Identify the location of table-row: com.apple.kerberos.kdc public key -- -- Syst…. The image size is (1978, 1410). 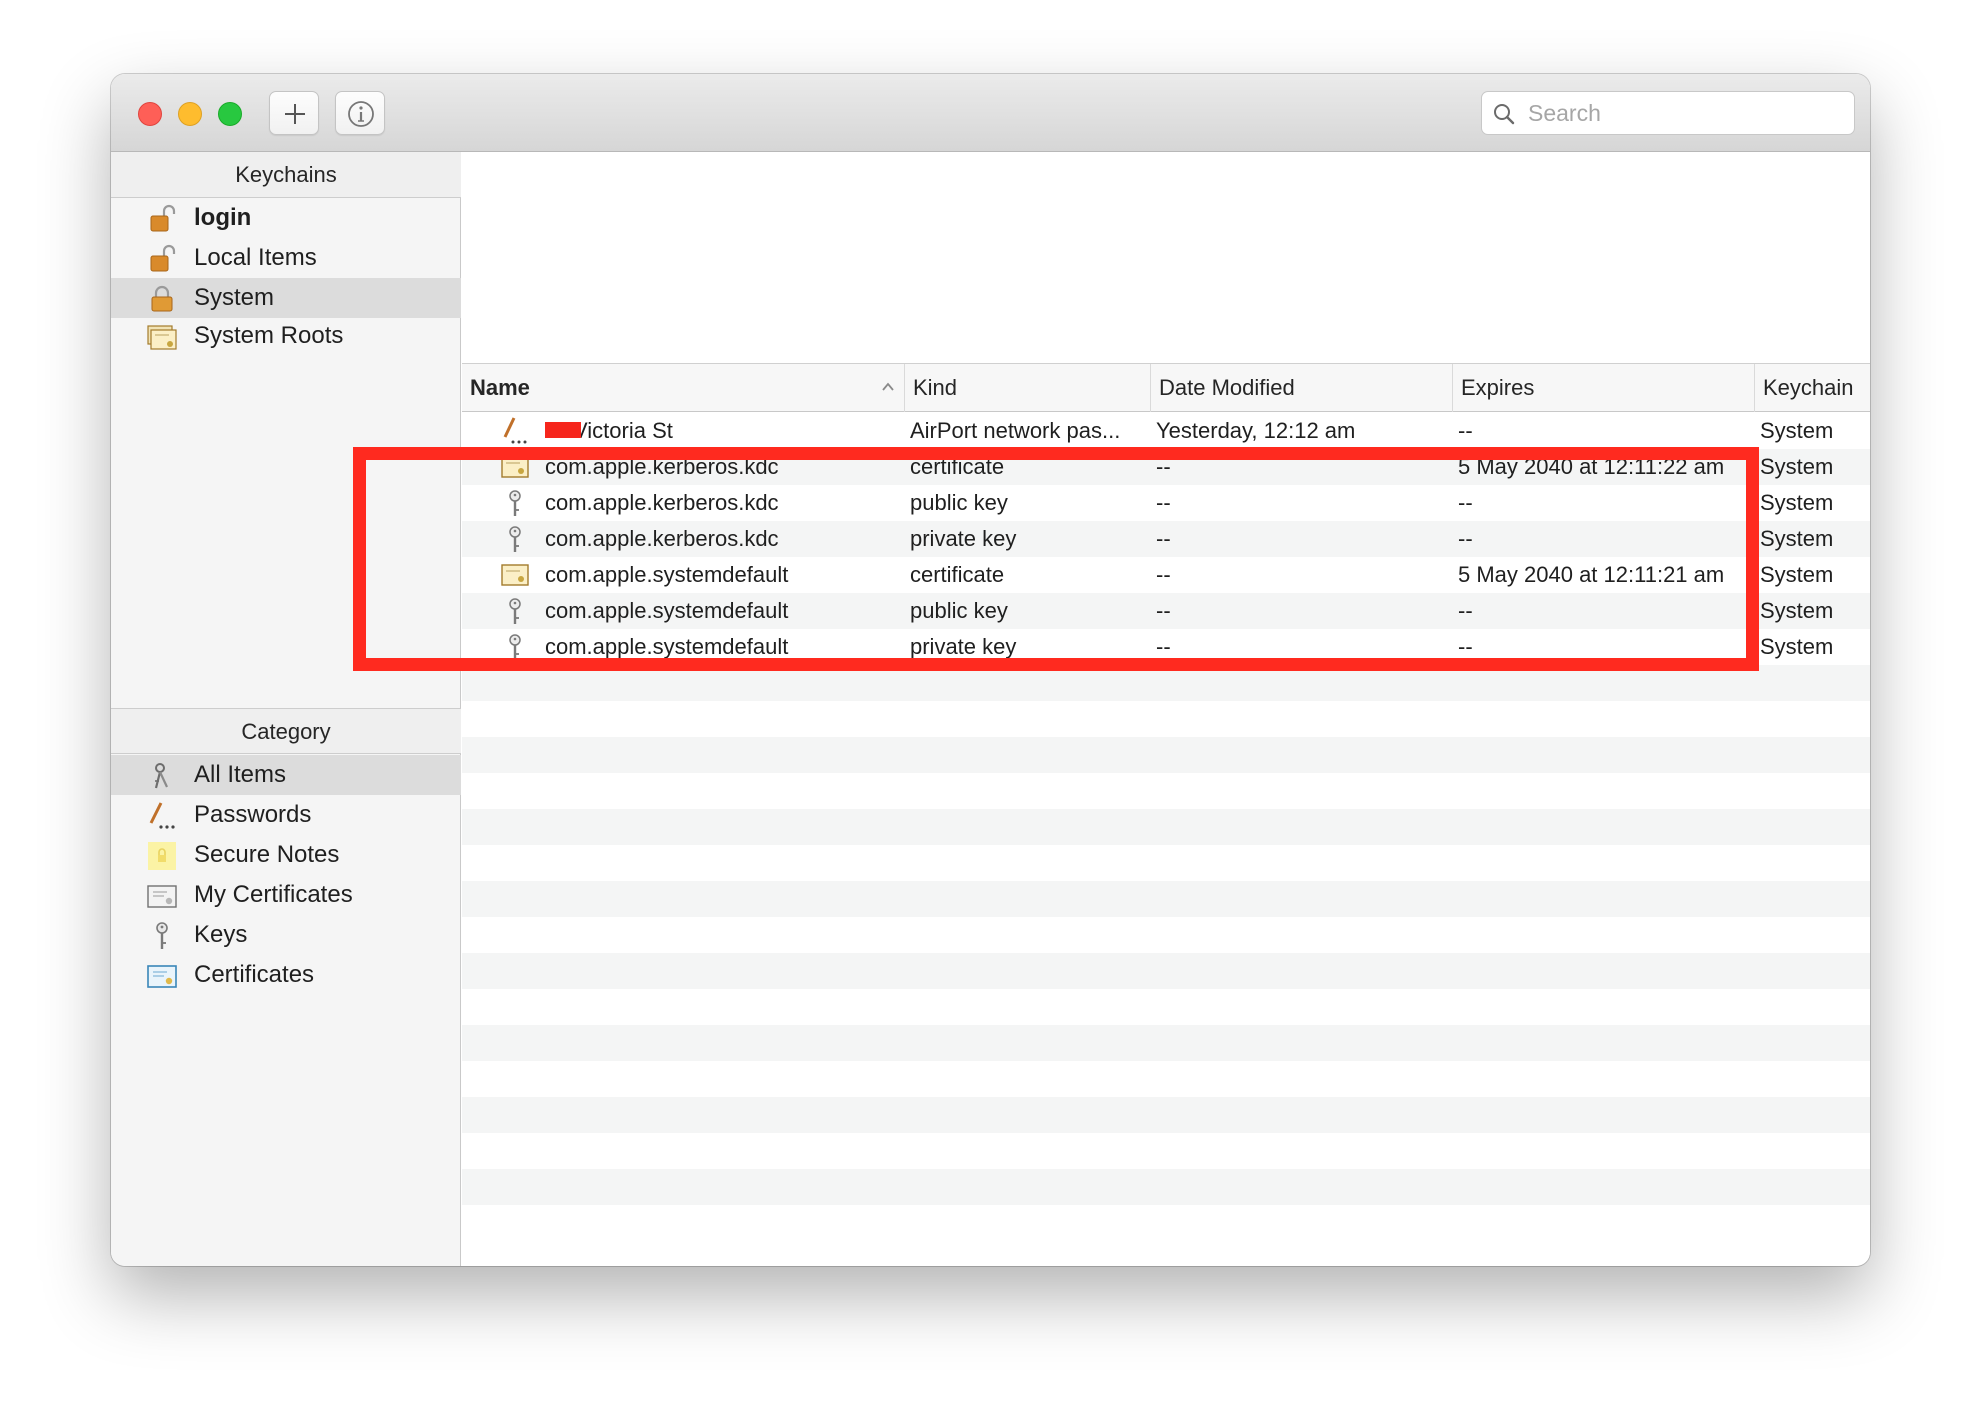
(1166, 503).